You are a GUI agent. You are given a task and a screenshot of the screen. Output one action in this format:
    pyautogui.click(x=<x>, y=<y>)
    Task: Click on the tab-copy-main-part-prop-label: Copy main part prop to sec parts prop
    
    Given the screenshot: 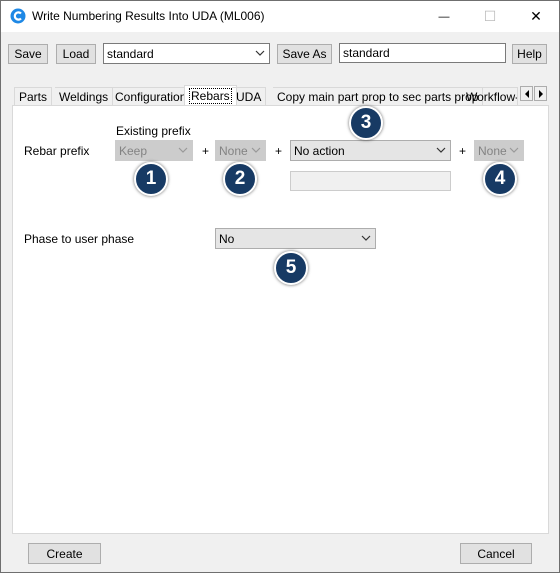 What is the action you would take?
    pyautogui.click(x=378, y=97)
    